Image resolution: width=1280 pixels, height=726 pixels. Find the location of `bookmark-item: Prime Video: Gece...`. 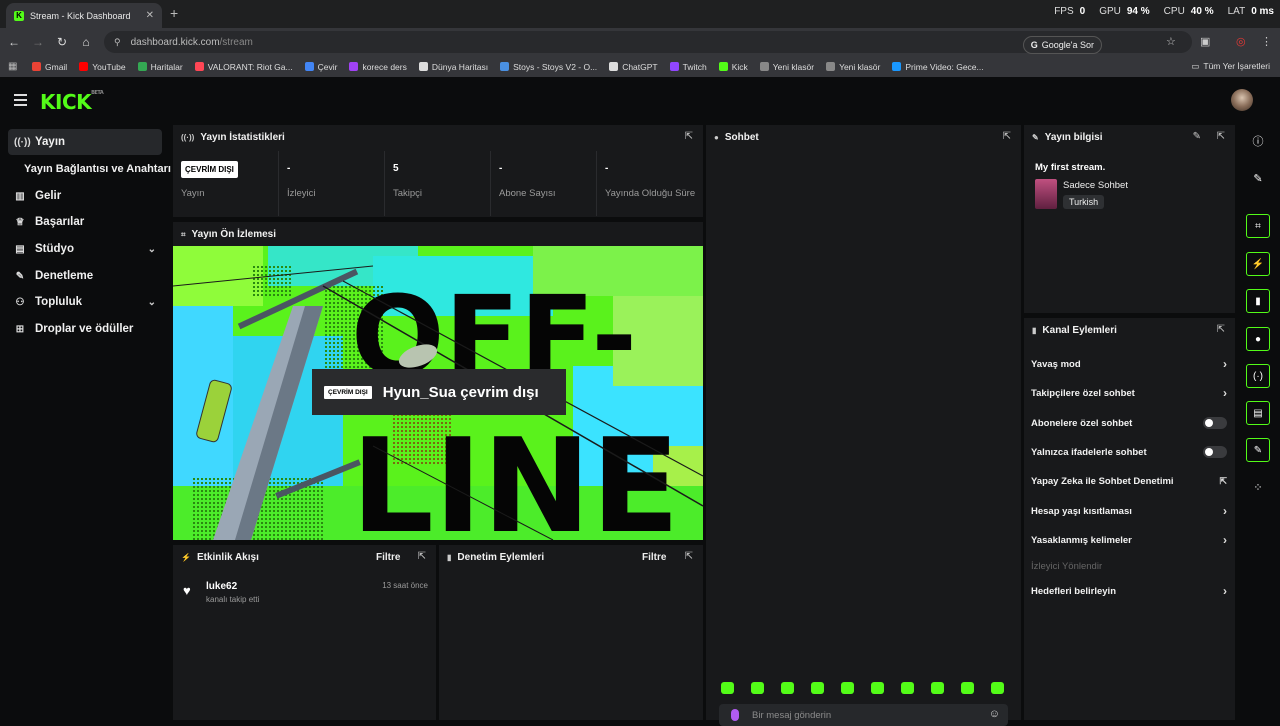

bookmark-item: Prime Video: Gece... is located at coordinates (938, 67).